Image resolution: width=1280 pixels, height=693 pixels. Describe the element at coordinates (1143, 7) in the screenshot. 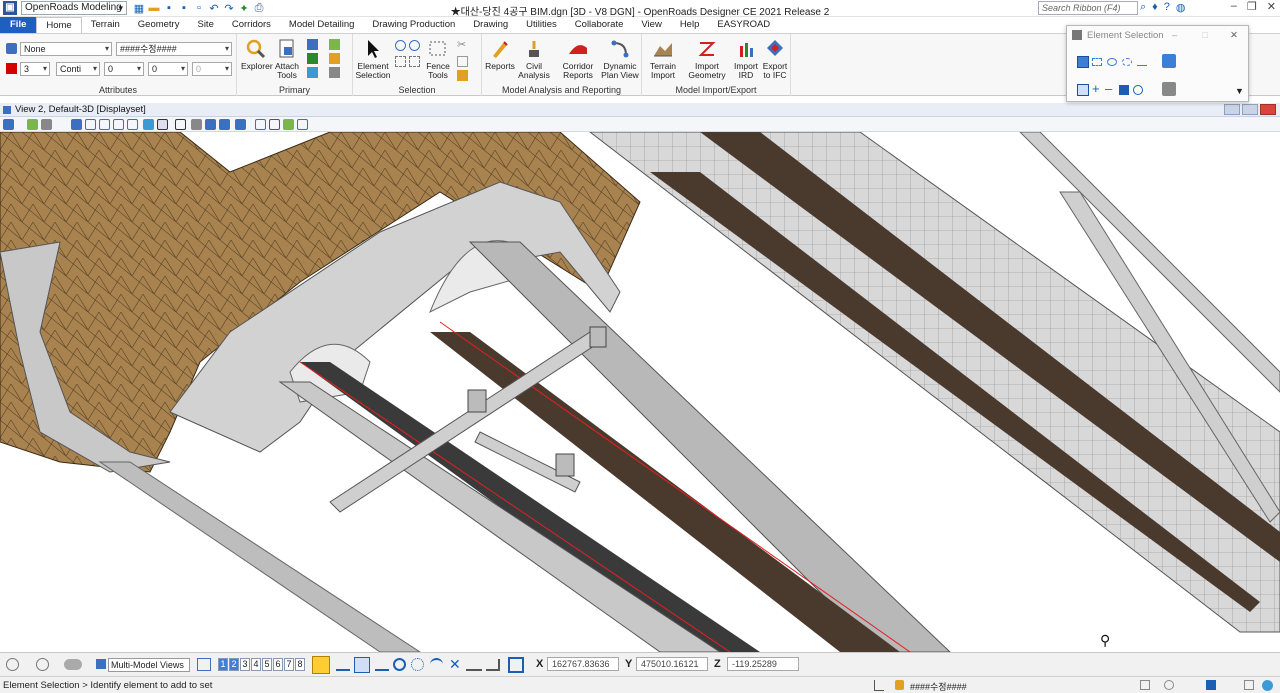

I see `search-icon: ⌕` at that location.